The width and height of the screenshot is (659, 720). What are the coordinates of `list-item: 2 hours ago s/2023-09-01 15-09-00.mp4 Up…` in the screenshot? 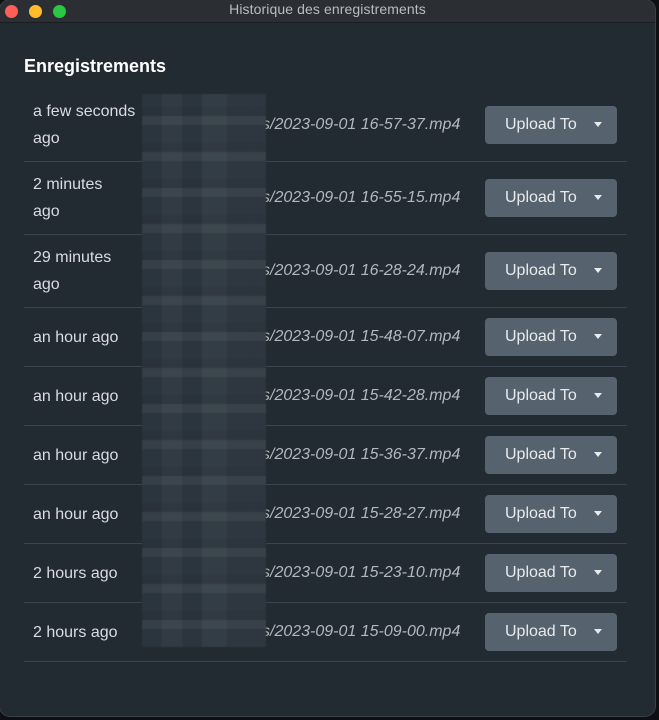 It's located at (325, 632).